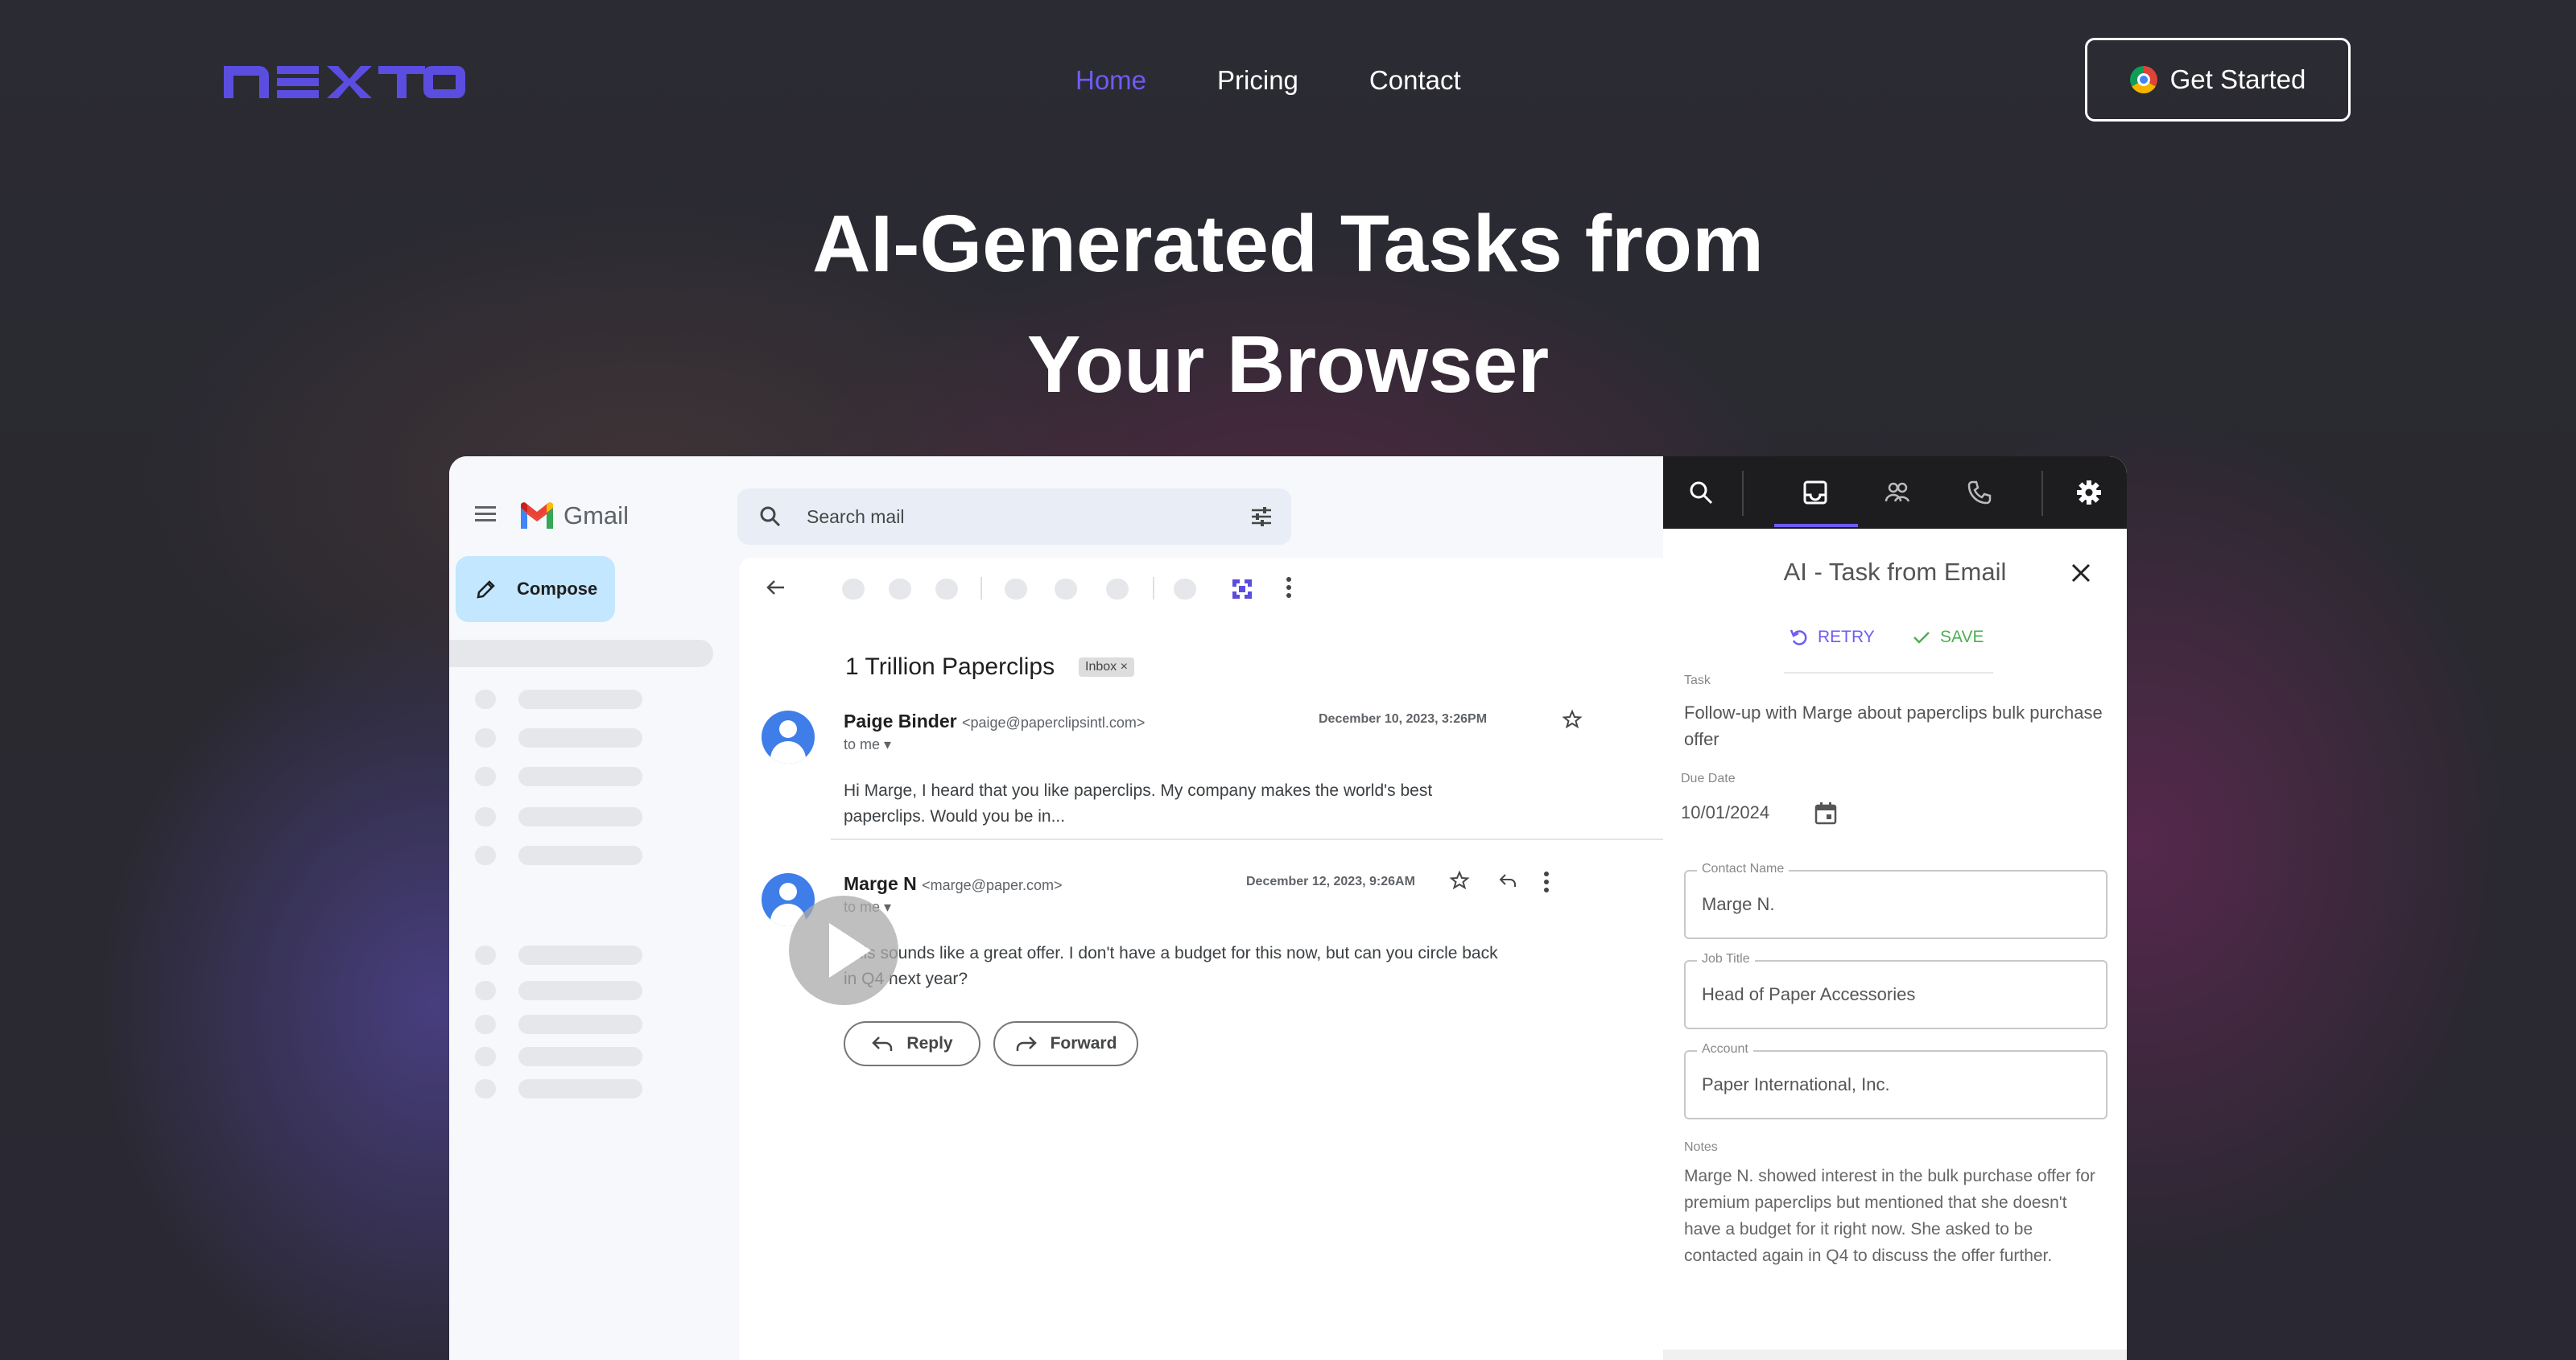  I want to click on nav-contact-link: Contact, so click(1415, 80).